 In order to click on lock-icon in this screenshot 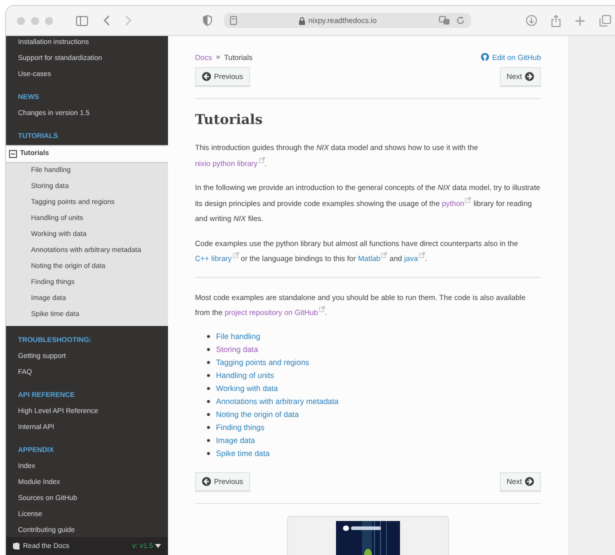, I will do `click(302, 20)`.